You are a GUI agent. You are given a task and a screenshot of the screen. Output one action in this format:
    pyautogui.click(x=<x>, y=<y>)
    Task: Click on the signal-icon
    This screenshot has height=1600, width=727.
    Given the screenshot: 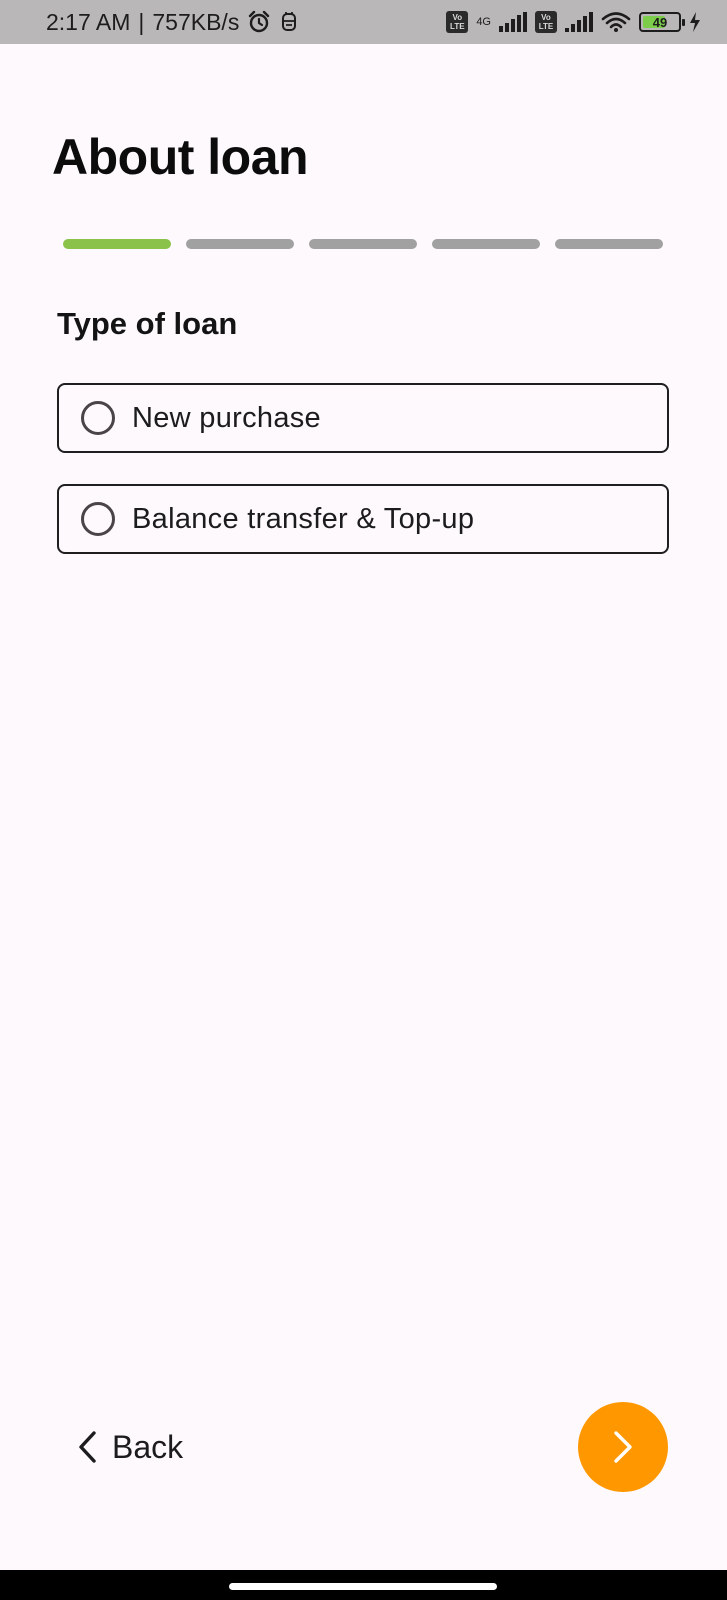 What is the action you would take?
    pyautogui.click(x=513, y=22)
    